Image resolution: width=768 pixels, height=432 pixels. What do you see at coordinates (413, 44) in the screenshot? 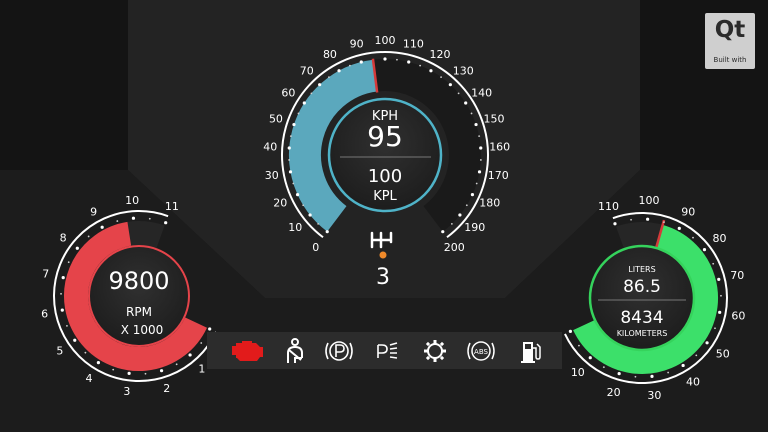
I see `speed-tick-label: 110` at bounding box center [413, 44].